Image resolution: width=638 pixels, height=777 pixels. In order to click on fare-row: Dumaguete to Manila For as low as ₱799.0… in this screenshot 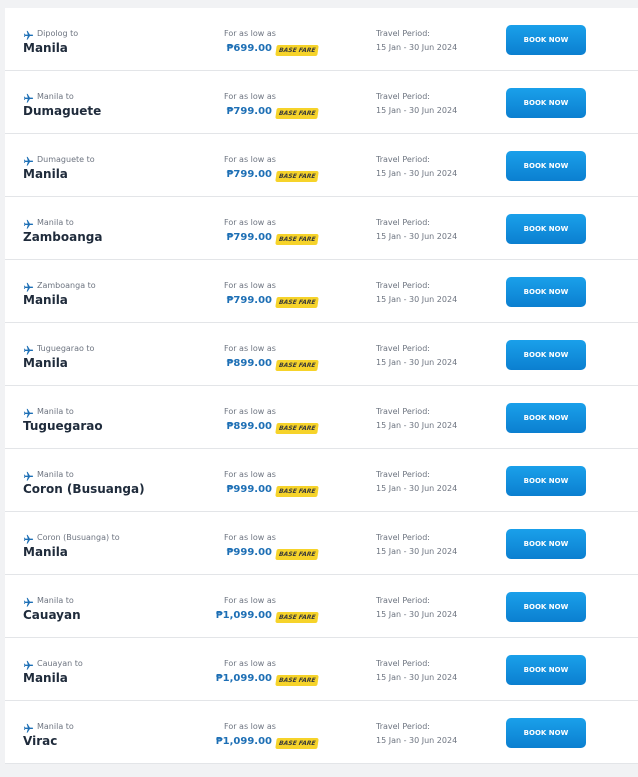, I will do `click(321, 165)`.